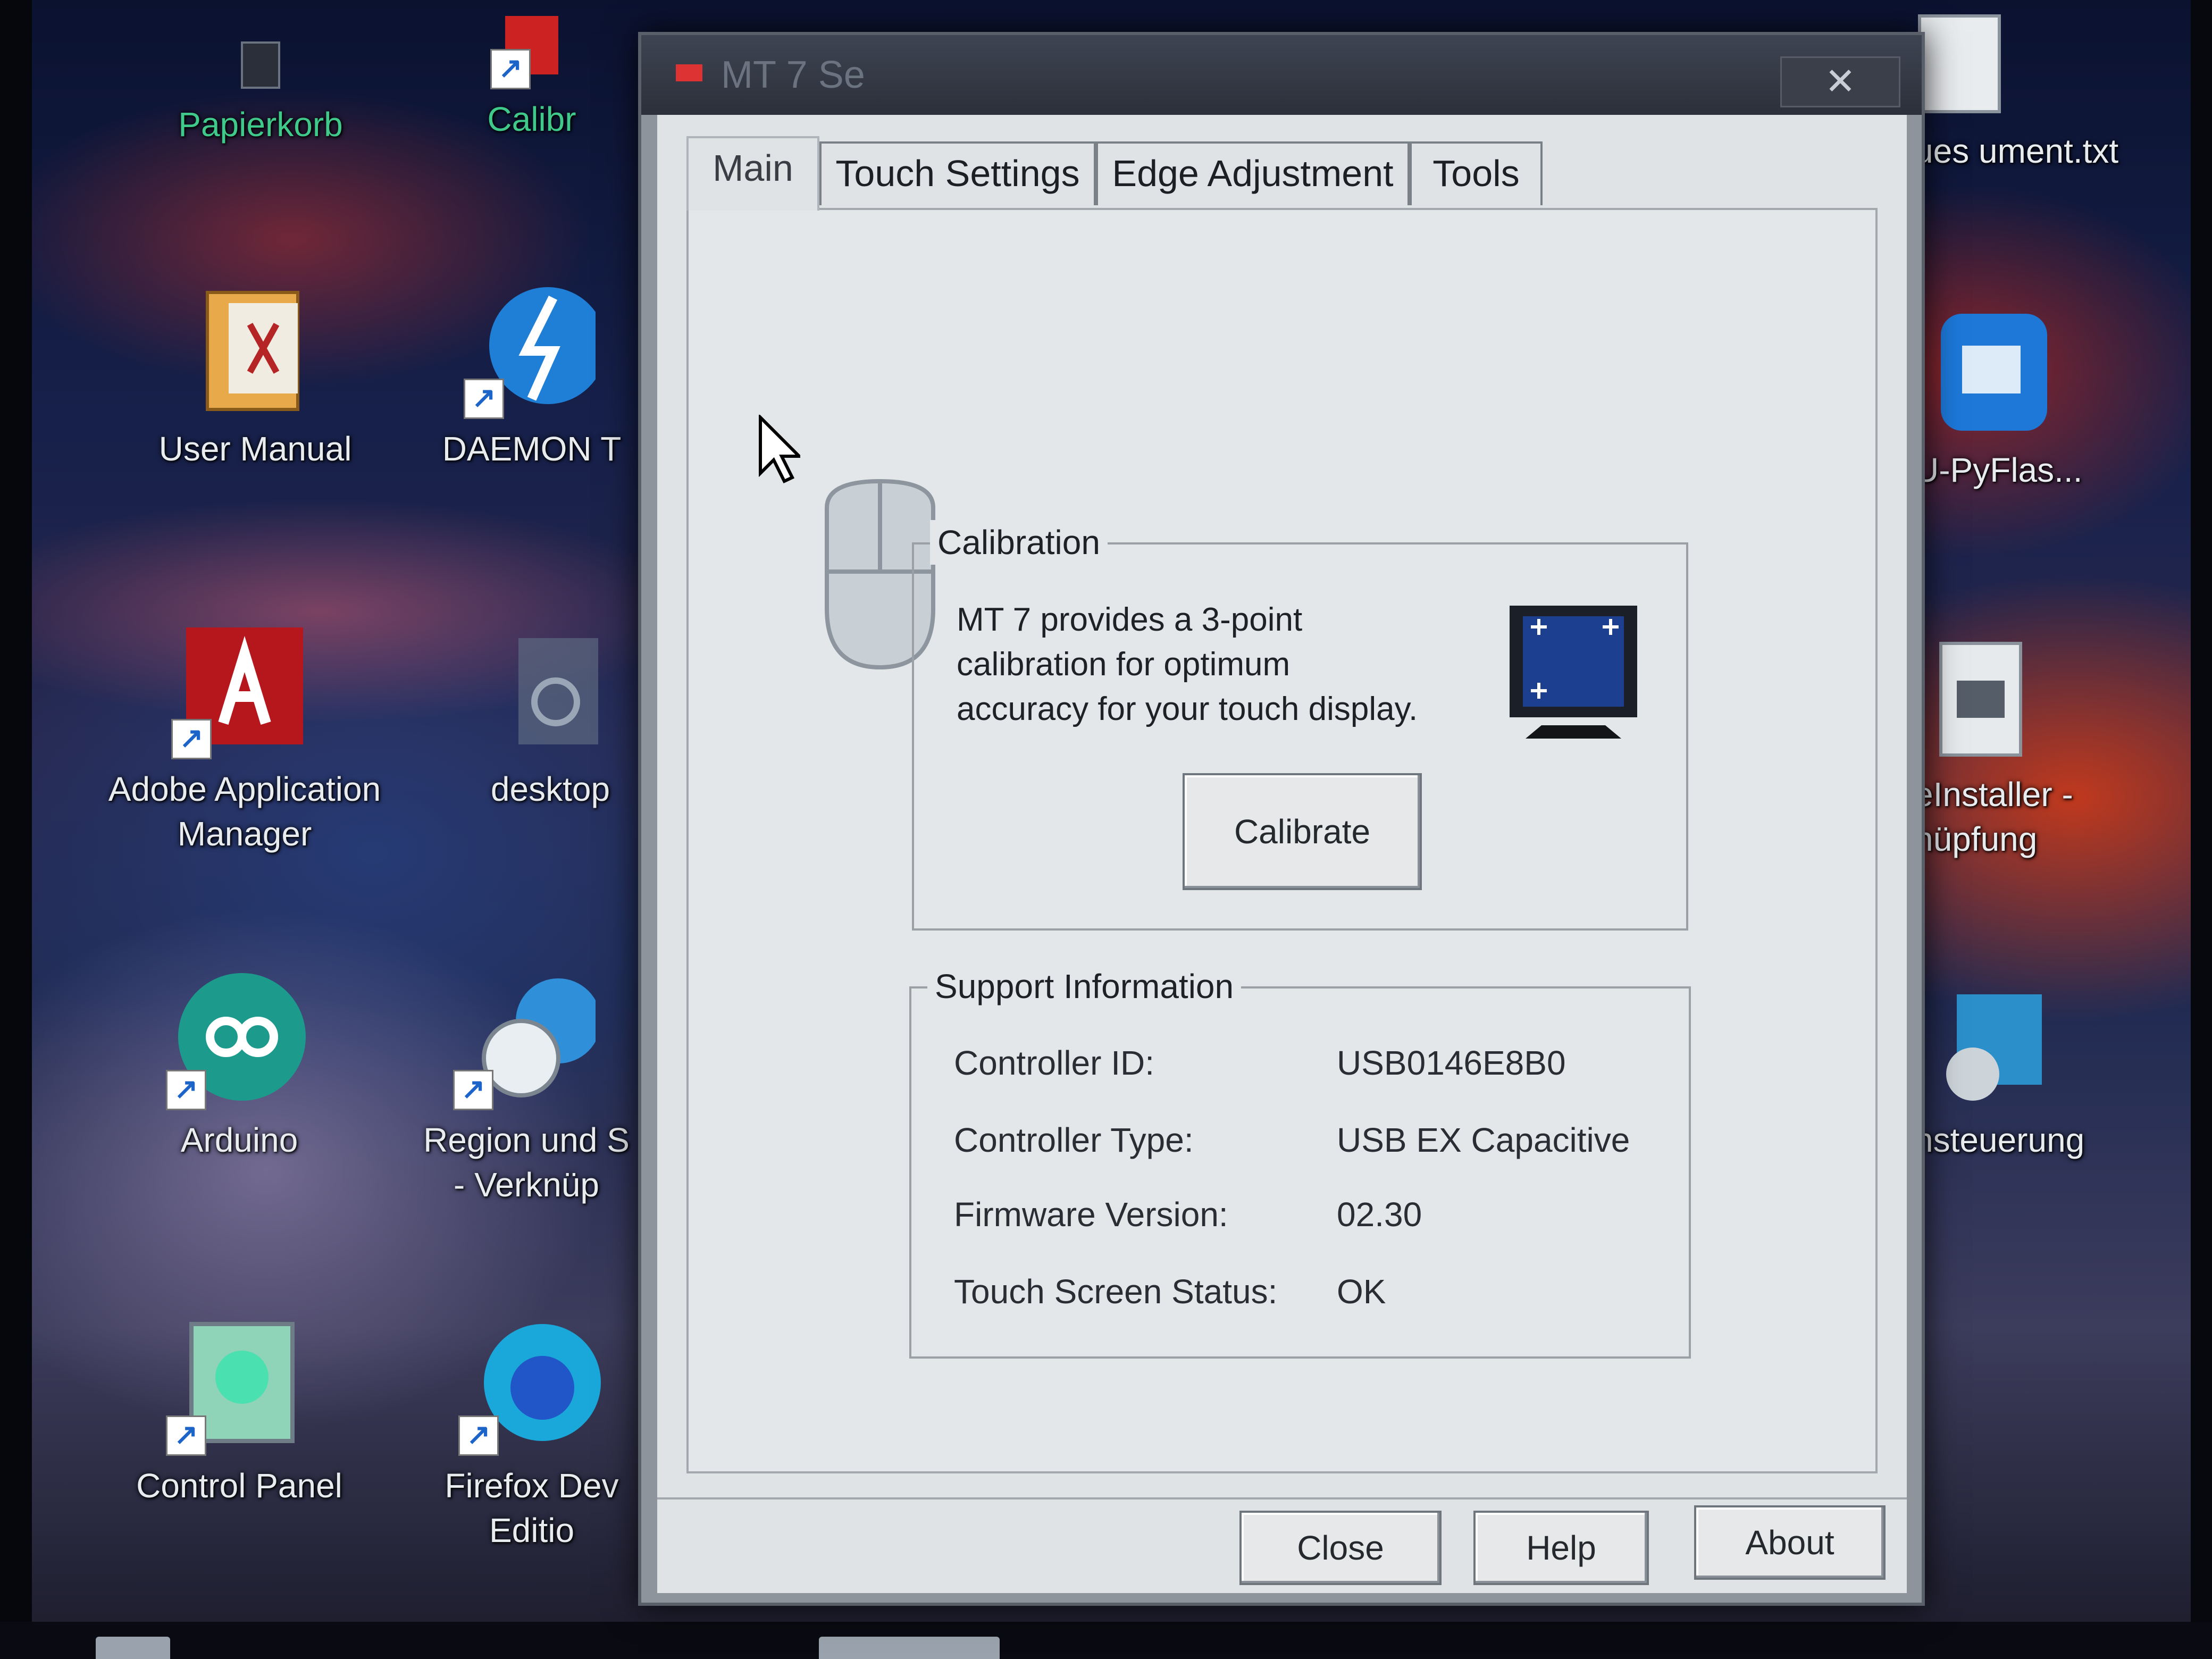 The height and width of the screenshot is (1659, 2212). What do you see at coordinates (16, 829) in the screenshot?
I see `monitor-bezel-left` at bounding box center [16, 829].